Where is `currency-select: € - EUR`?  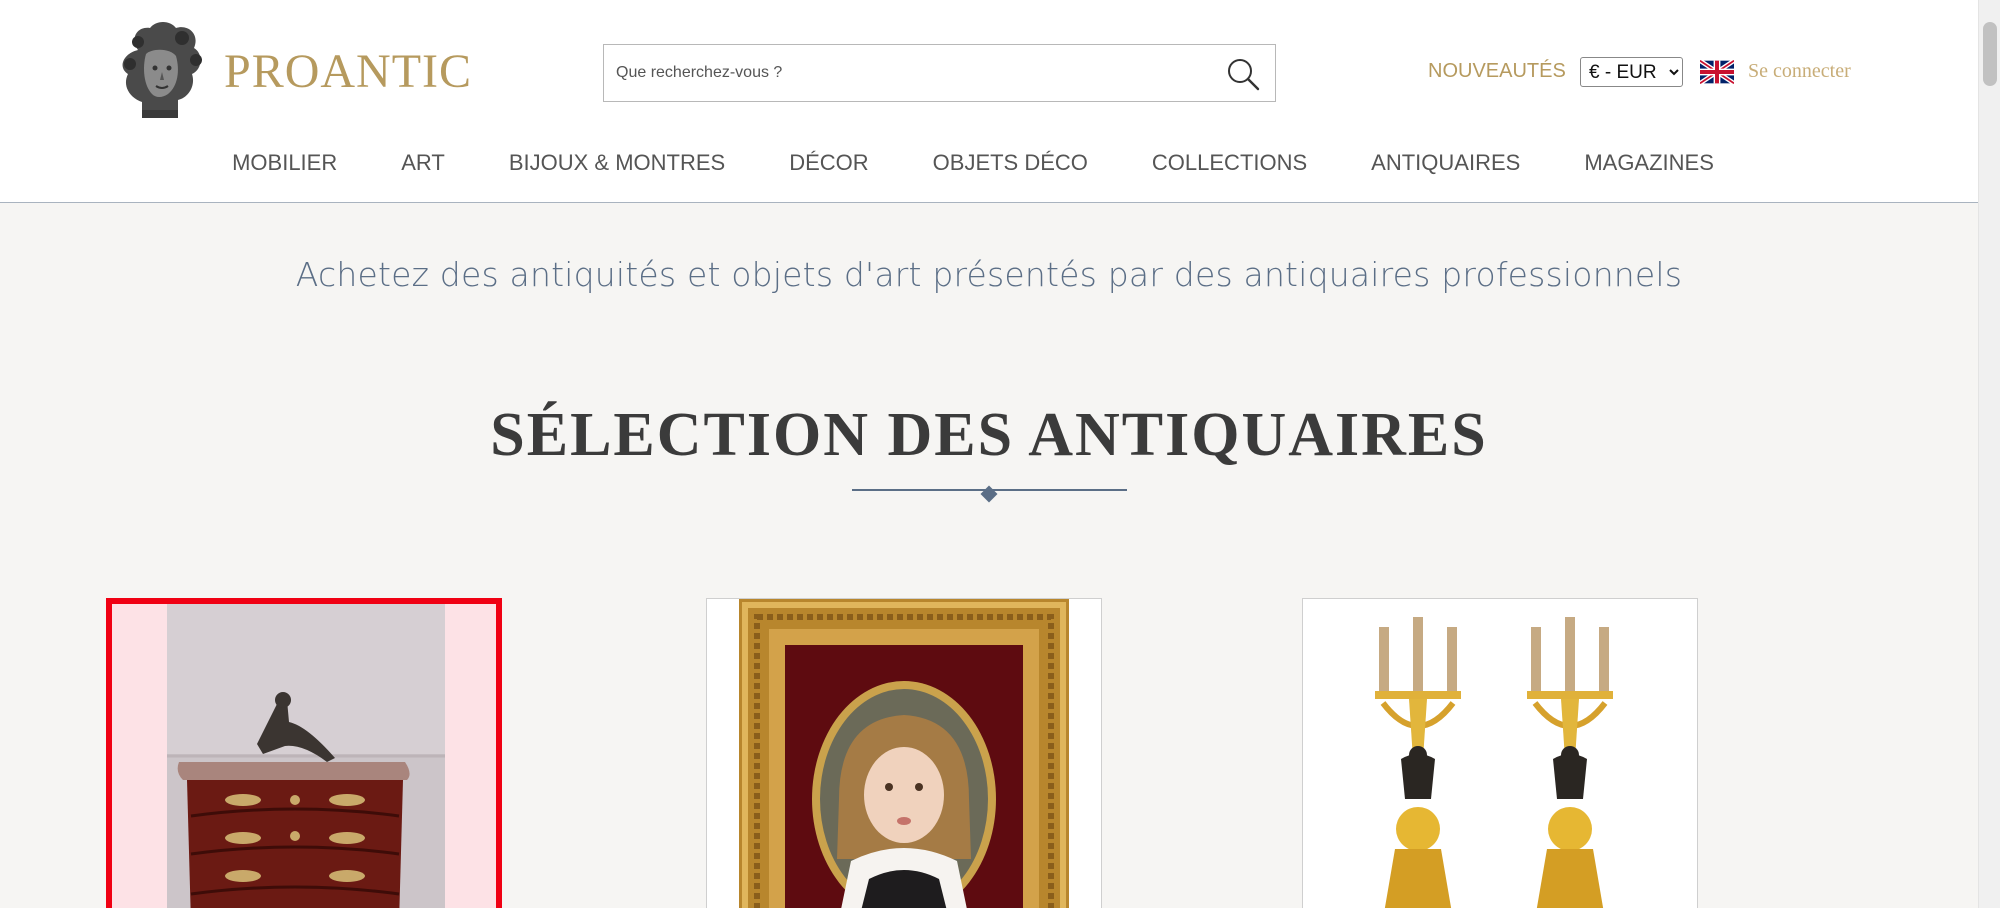
currency-select: € - EUR is located at coordinates (1631, 72).